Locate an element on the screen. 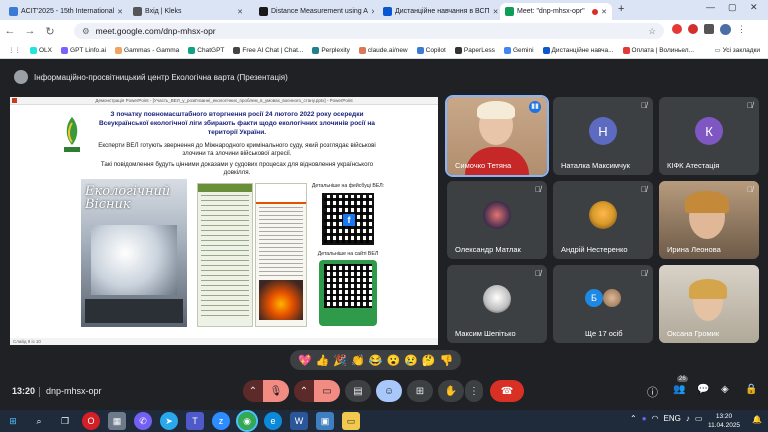  notification-icon: 🔔 is located at coordinates (757, 419).